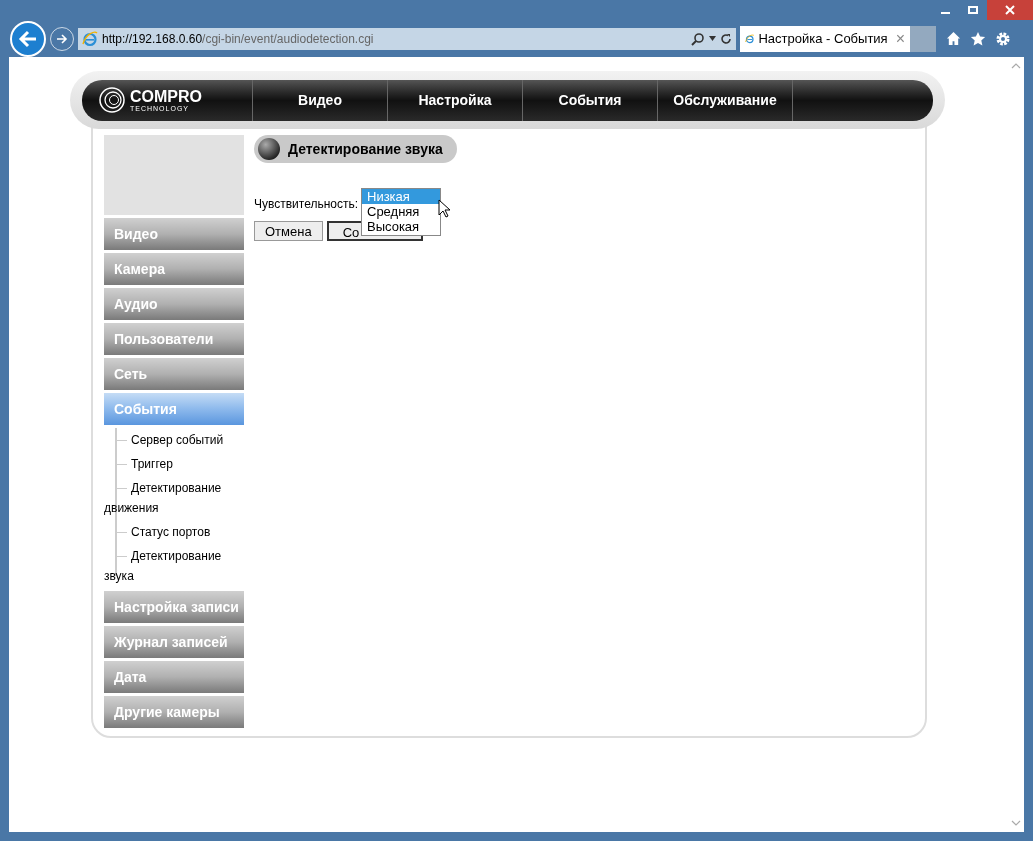  Describe the element at coordinates (238, 39) in the screenshot. I see `url-text: http://192.168.0.60/cgi-bin/event/audiodetection.cgi` at that location.